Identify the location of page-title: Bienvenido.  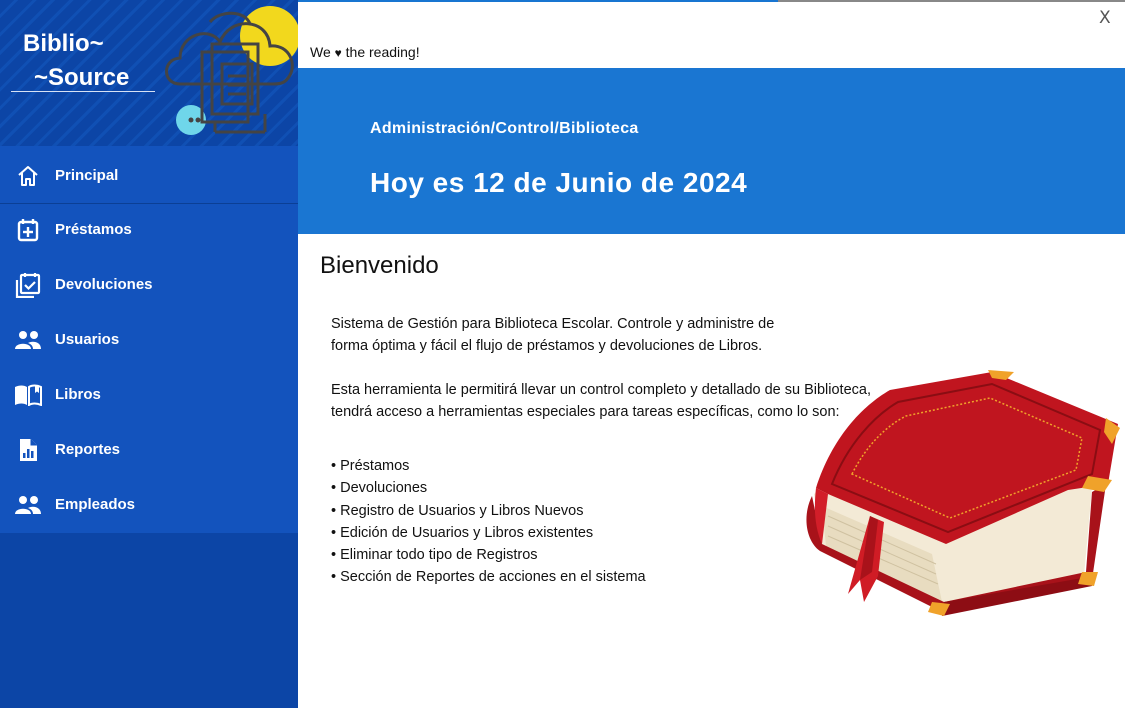
(379, 265).